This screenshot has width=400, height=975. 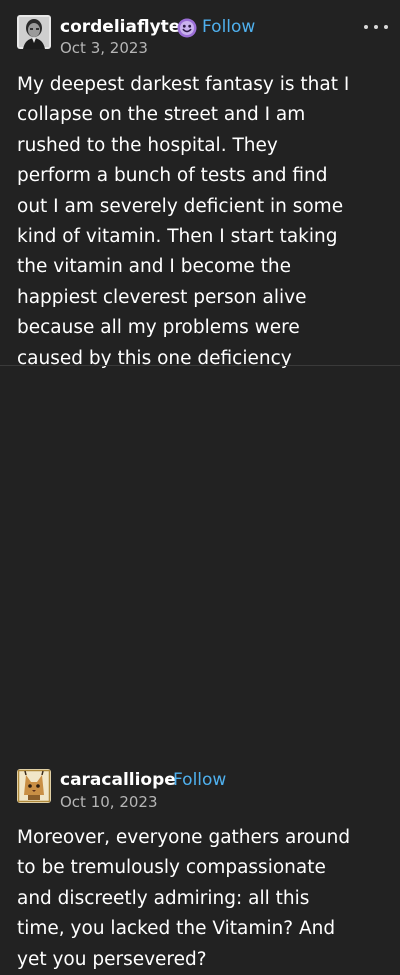 What do you see at coordinates (161, 115) in the screenshot?
I see `post-body-line: collapse on the street and I am` at bounding box center [161, 115].